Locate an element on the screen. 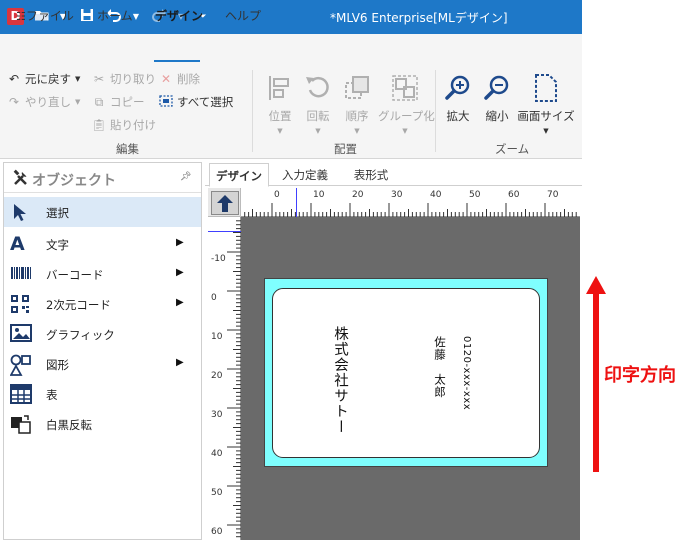  cut-label: 切り取り is located at coordinates (133, 79).